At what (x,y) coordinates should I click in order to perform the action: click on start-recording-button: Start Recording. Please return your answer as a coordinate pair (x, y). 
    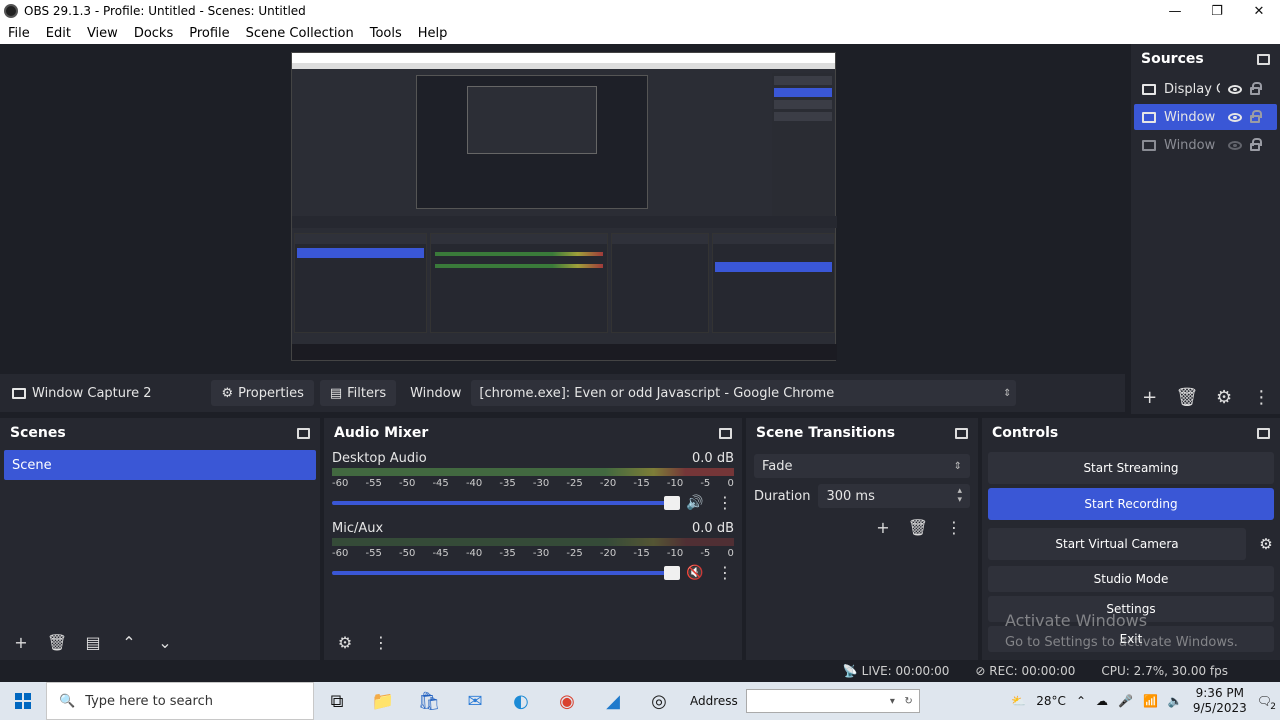
    Looking at the image, I should click on (1131, 504).